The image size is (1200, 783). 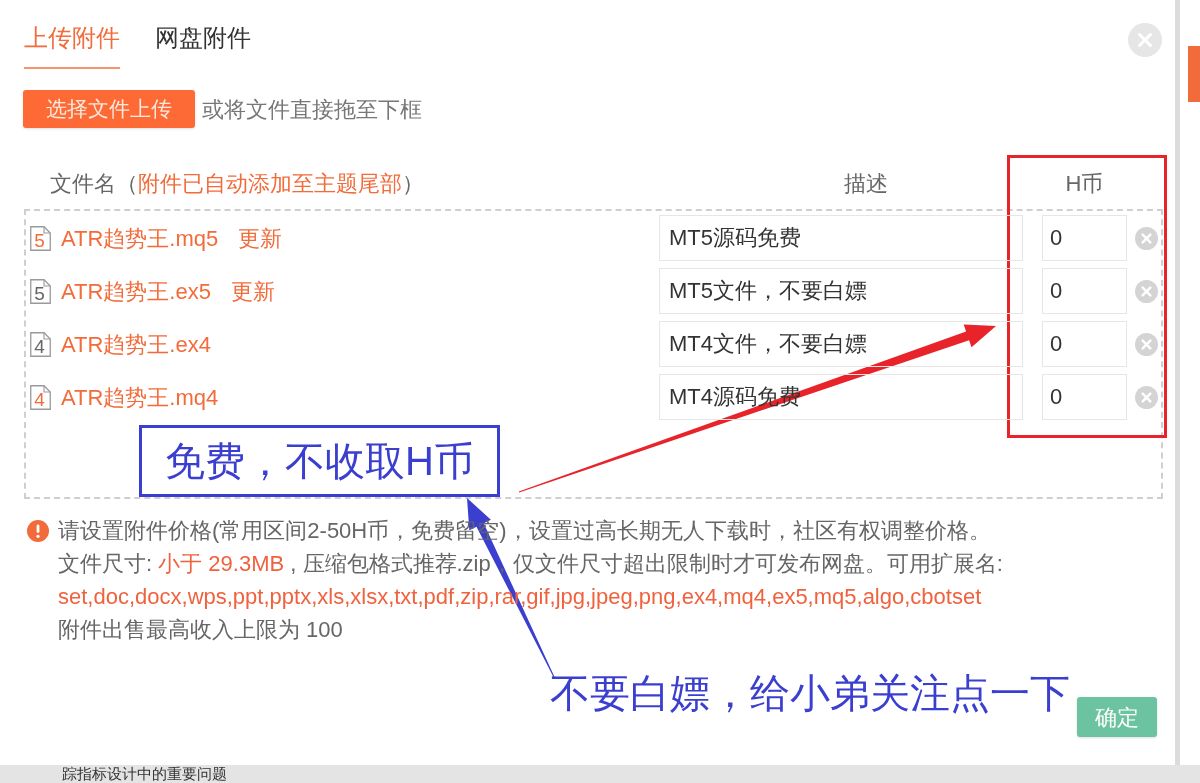 I want to click on description-field: MT5源码免费, so click(x=841, y=238).